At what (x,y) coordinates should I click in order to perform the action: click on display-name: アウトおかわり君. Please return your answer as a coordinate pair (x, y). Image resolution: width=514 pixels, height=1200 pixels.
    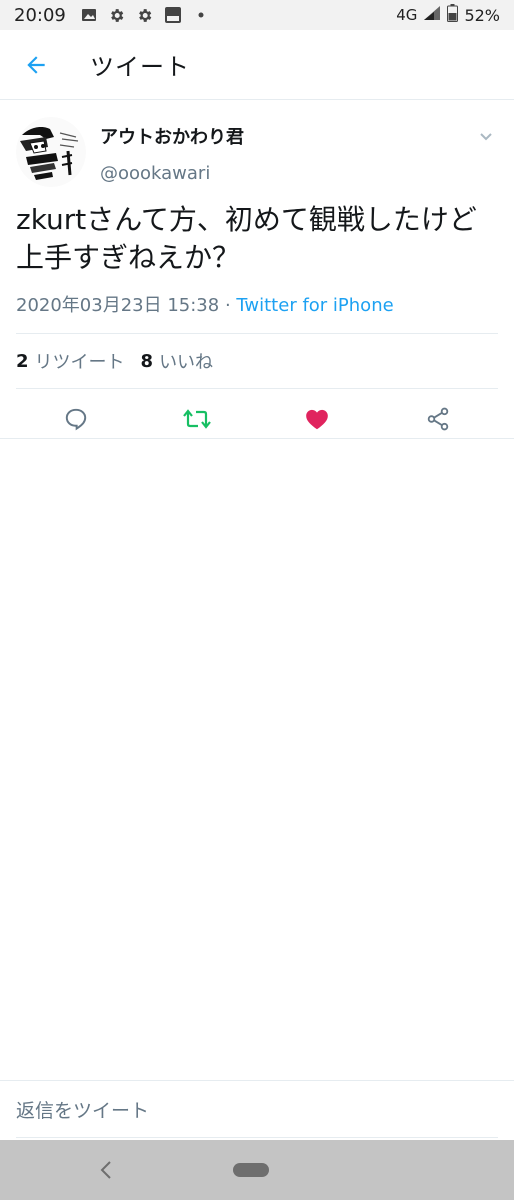
    Looking at the image, I should click on (172, 136).